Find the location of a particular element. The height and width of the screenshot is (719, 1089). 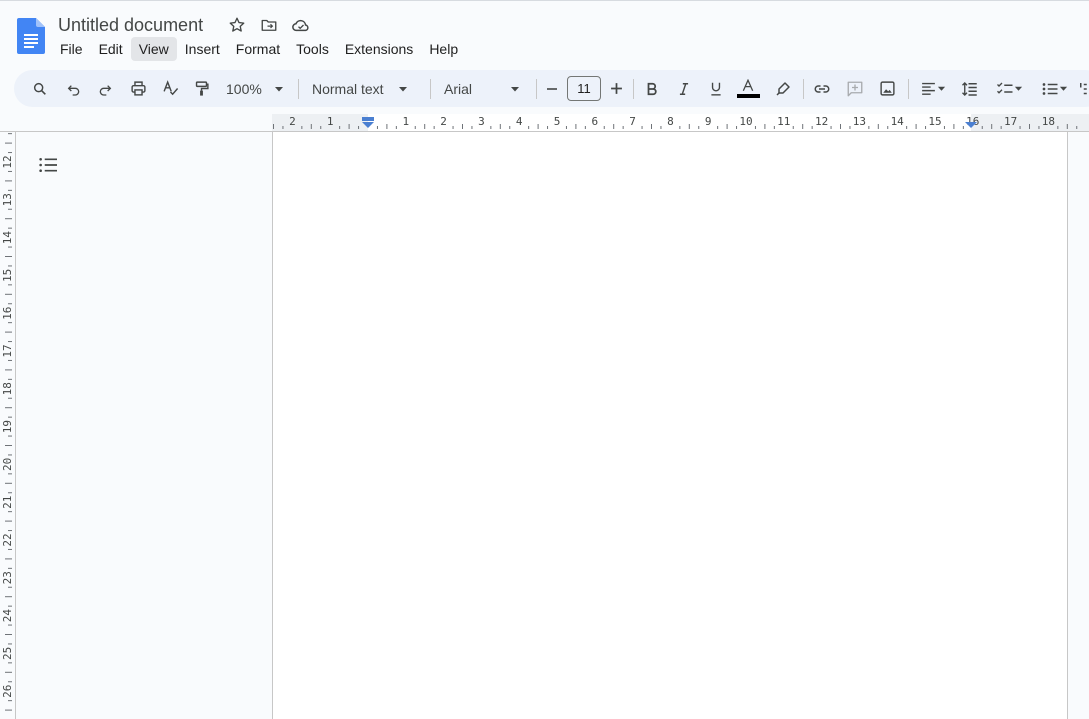

bold-icon is located at coordinates (652, 88).